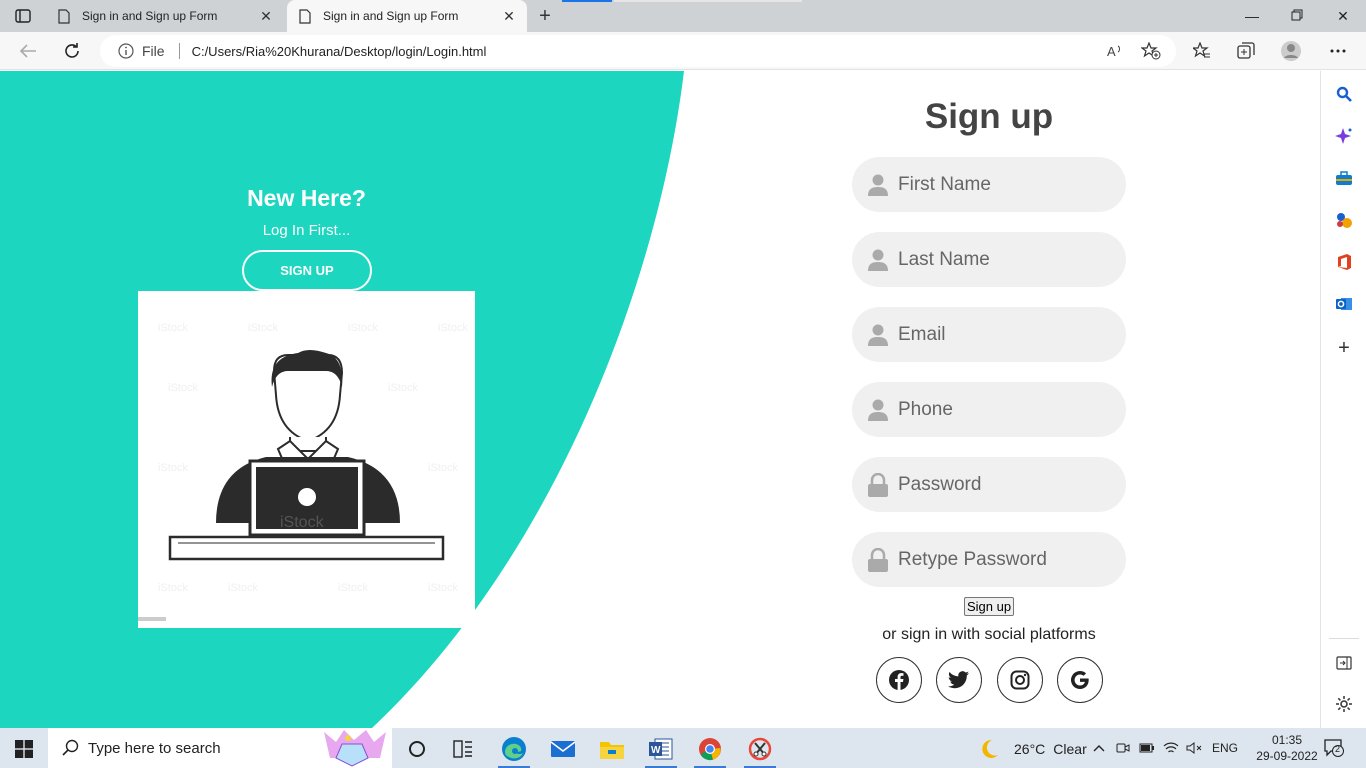 Image resolution: width=1366 pixels, height=768 pixels. I want to click on chevron-up-icon, so click(1099, 748).